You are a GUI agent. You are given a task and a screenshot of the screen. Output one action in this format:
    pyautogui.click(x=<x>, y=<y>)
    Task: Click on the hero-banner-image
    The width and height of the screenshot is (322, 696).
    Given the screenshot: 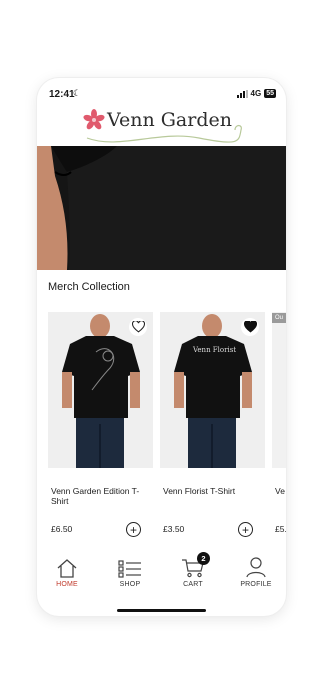 What is the action you would take?
    pyautogui.click(x=161, y=208)
    